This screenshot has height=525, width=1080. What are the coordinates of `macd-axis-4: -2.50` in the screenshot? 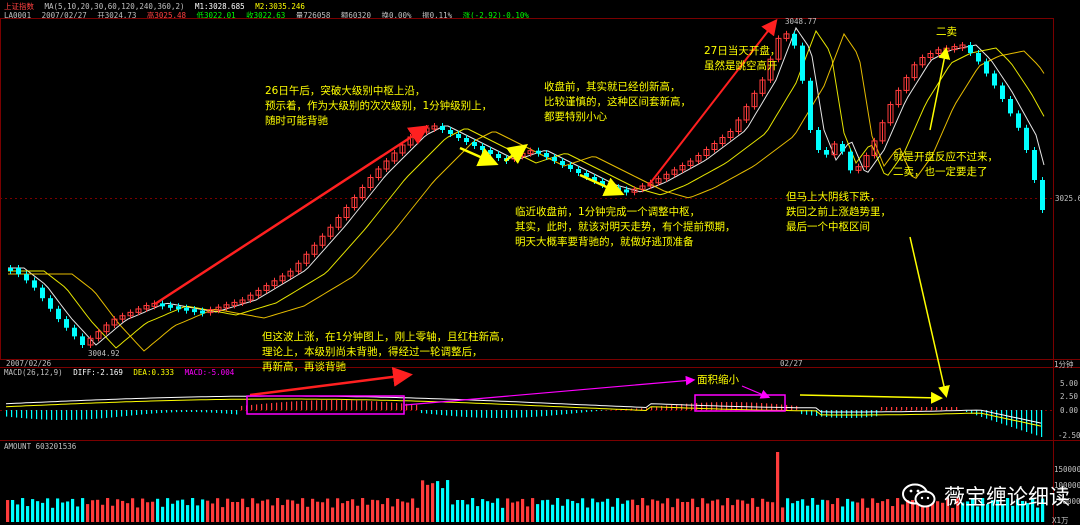 It's located at (1069, 435).